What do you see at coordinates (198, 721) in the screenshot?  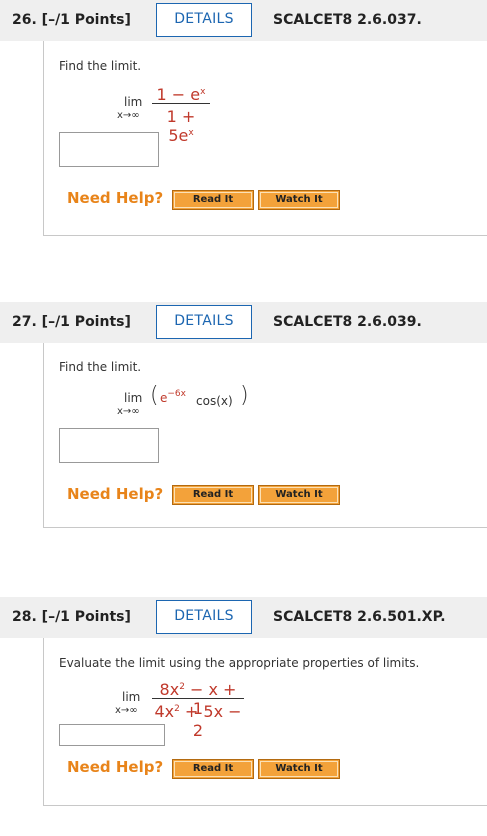 I see `fraction-denominator: 4x2 + 5x − 2` at bounding box center [198, 721].